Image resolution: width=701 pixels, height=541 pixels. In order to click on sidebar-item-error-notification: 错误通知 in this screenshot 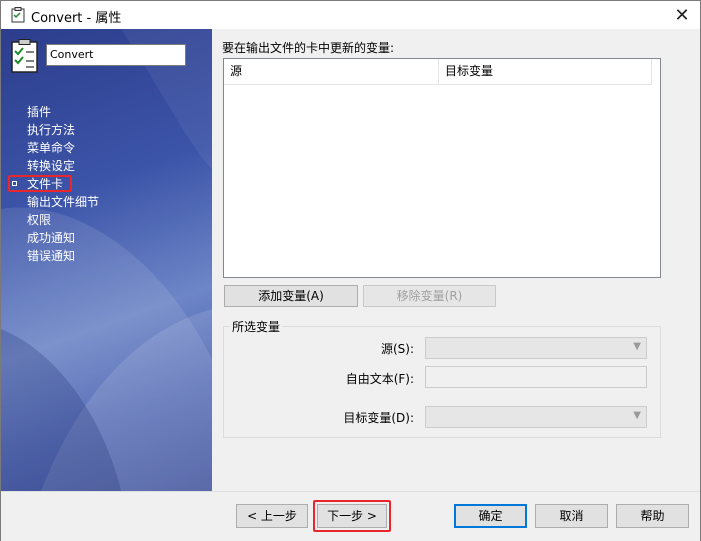, I will do `click(106, 256)`.